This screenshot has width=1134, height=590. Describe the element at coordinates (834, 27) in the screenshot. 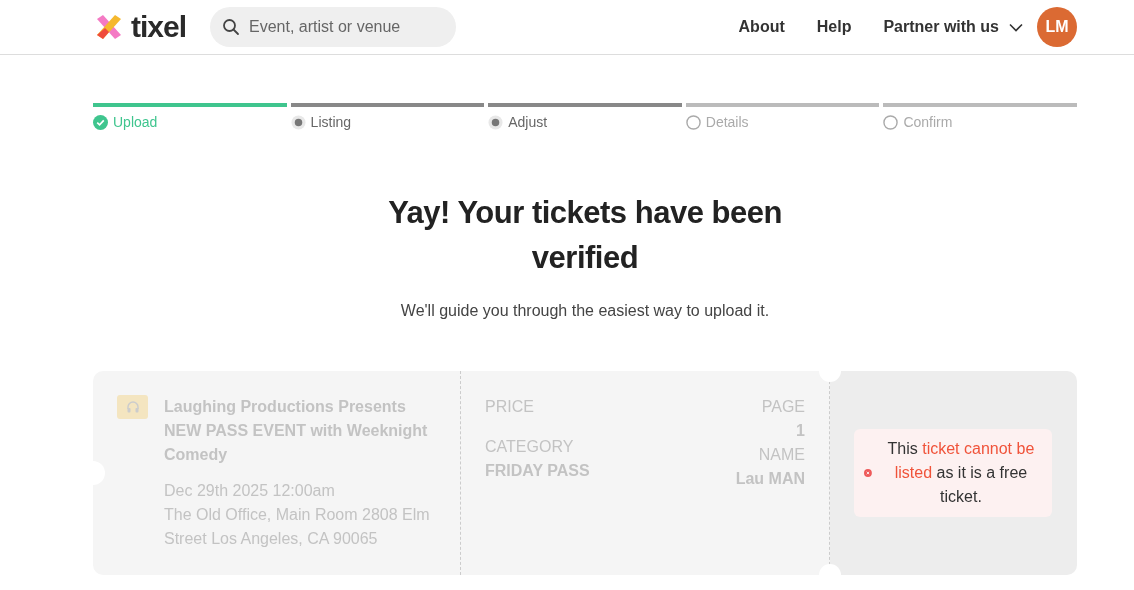

I see `nav-link: Help` at that location.